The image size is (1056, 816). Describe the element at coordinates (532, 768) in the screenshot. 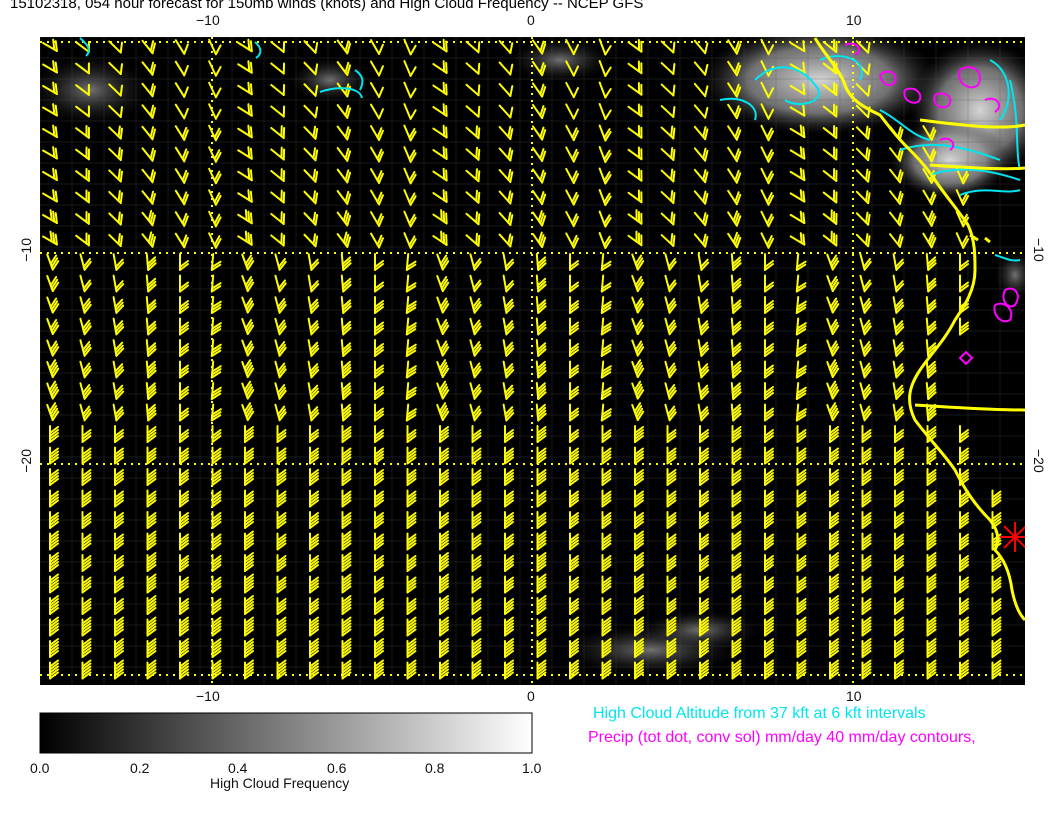

I see `colorbar-tick: 1.0` at that location.